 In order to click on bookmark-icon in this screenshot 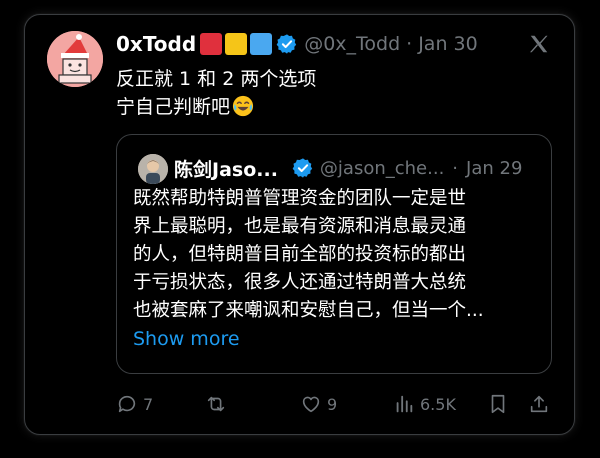, I will do `click(498, 404)`.